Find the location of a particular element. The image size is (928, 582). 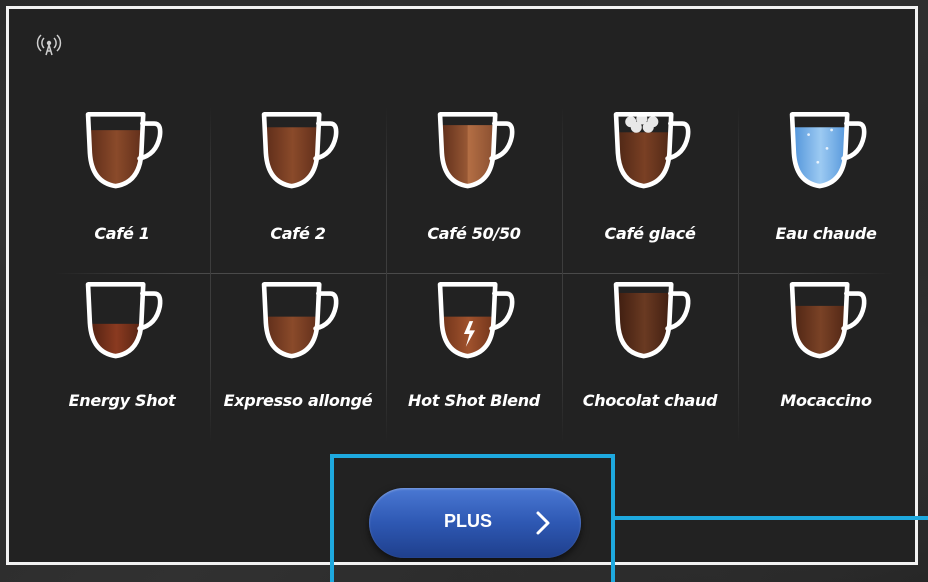

drink-tile-eau-chaude: Eau chaude is located at coordinates (826, 185).